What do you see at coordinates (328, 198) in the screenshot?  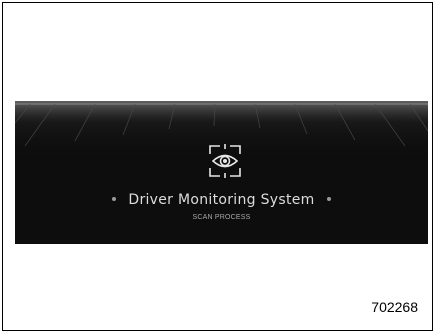 I see `title-right-dot` at bounding box center [328, 198].